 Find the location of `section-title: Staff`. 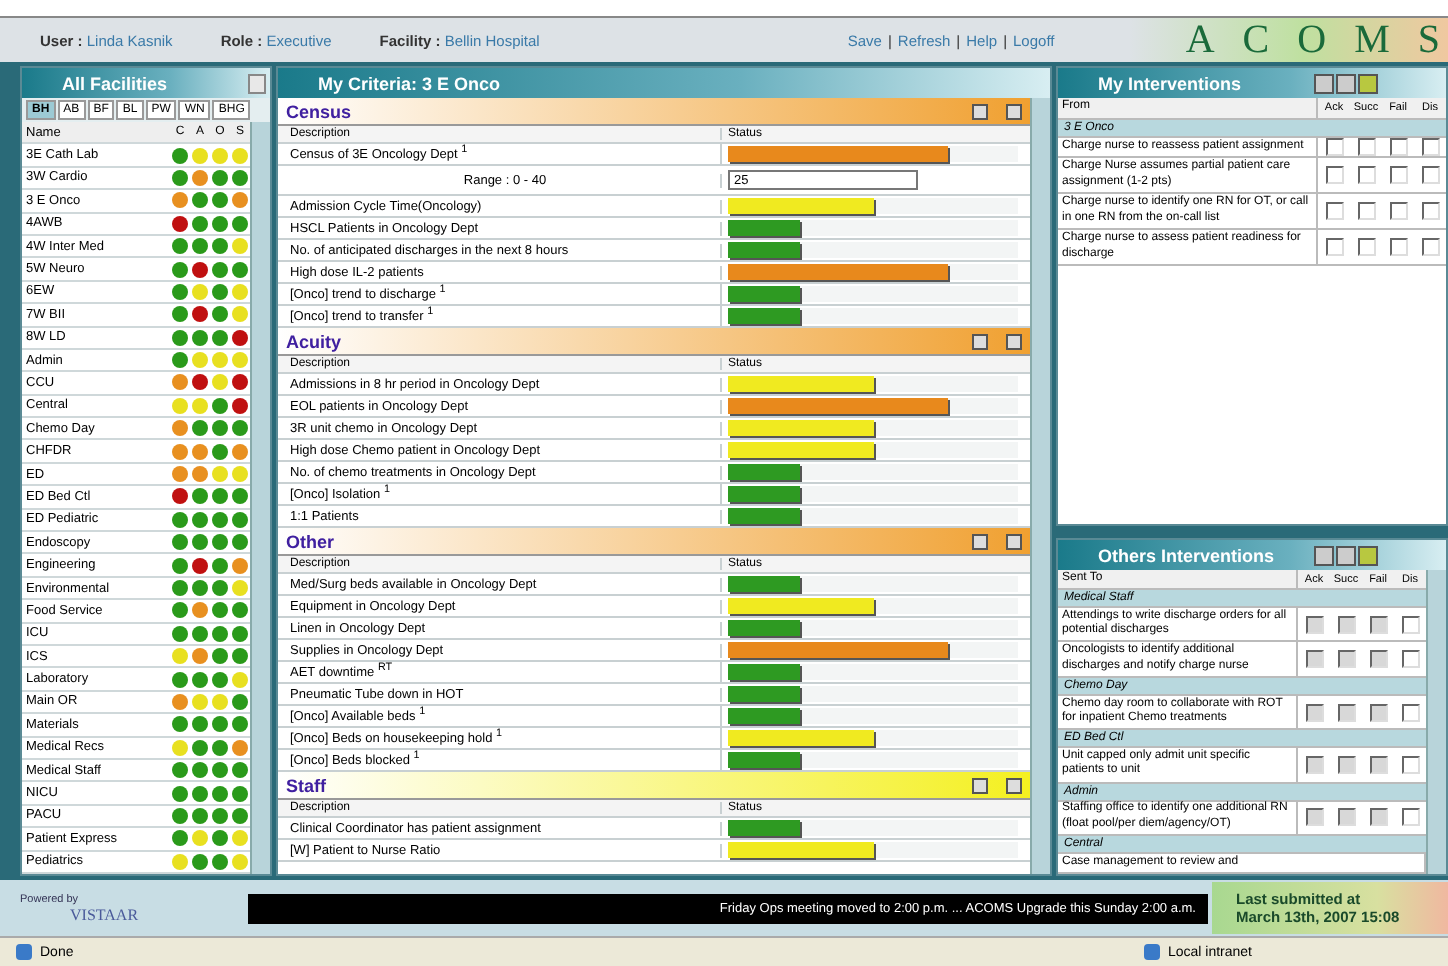

section-title: Staff is located at coordinates (306, 785).